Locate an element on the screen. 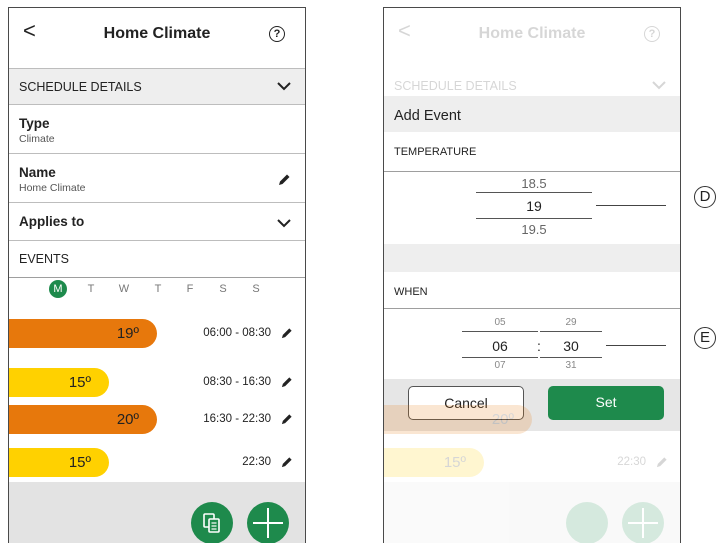 This screenshot has height=543, width=720. hour-previous: 05 is located at coordinates (500, 322).